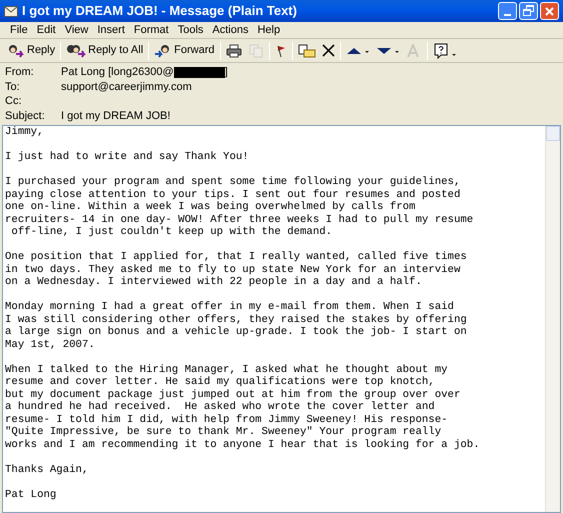  What do you see at coordinates (414, 51) in the screenshot?
I see `letter-icon` at bounding box center [414, 51].